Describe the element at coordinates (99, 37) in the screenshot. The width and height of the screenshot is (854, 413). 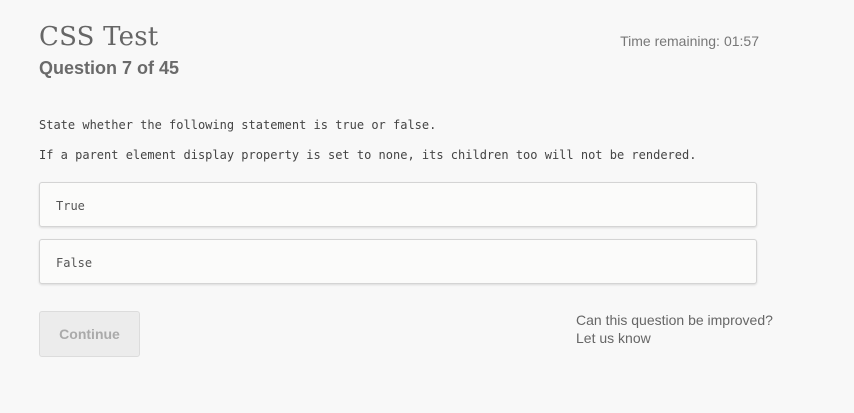
I see `page-title: CSS Test` at that location.